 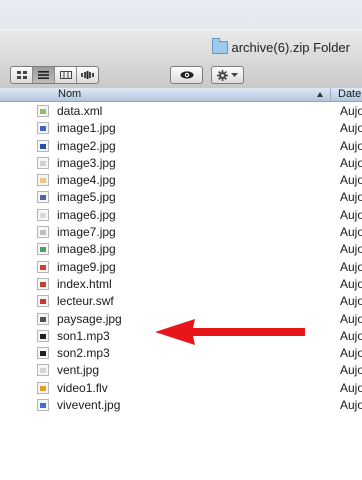 I want to click on action-menu-button, so click(x=227, y=75).